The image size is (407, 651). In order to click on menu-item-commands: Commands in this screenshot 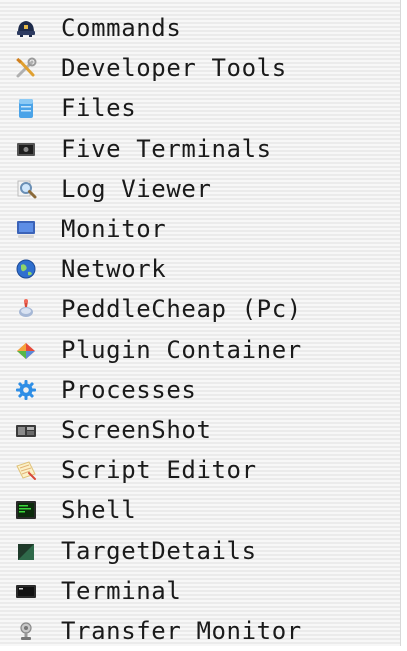, I will do `click(200, 28)`.